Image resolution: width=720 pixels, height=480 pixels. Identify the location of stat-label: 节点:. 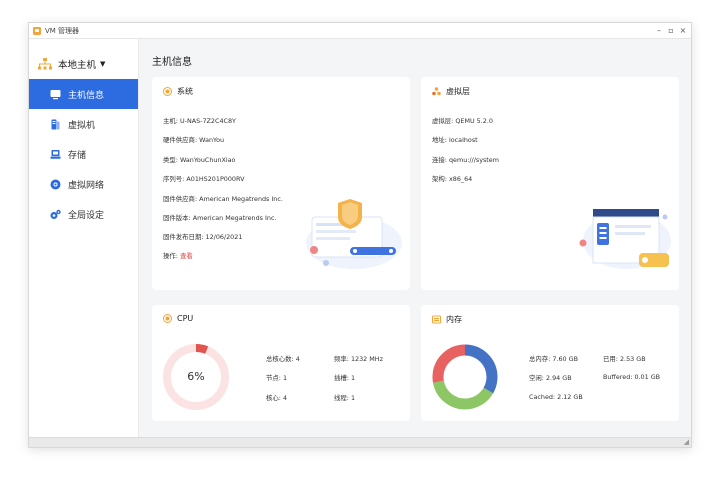
(273, 378).